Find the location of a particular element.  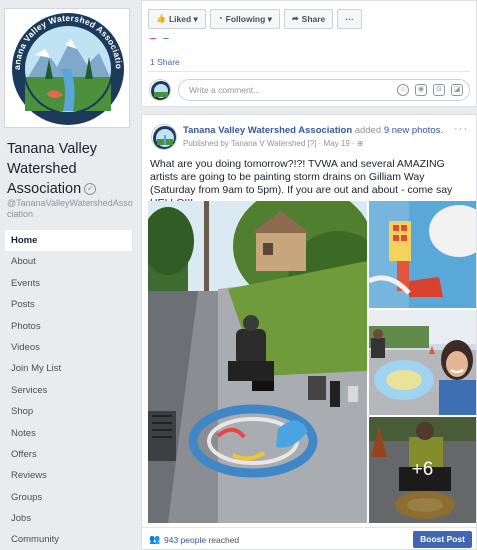

post-photos-link: 9 new photos. is located at coordinates (413, 130).